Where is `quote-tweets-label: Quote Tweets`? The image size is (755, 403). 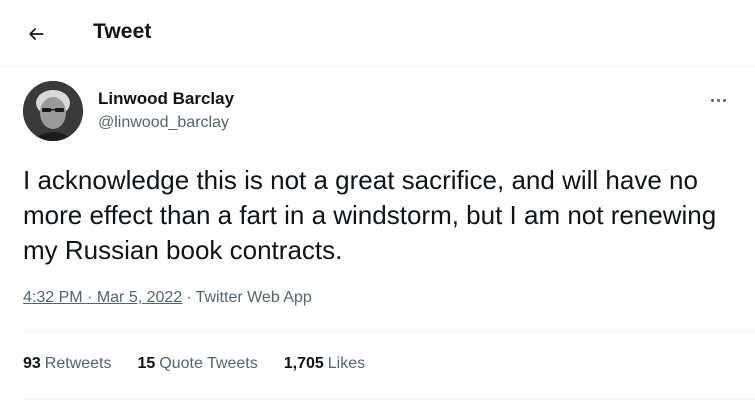
quote-tweets-label: Quote Tweets is located at coordinates (208, 363).